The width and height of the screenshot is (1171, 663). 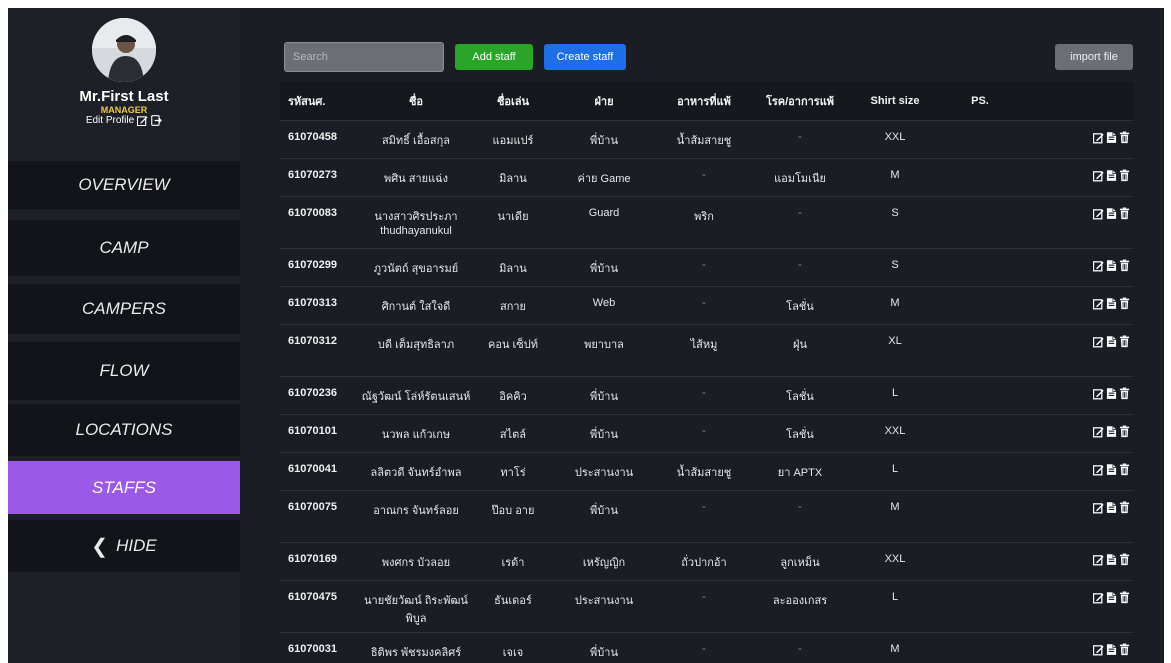 I want to click on cell-nickname: มิลาน, so click(x=513, y=266).